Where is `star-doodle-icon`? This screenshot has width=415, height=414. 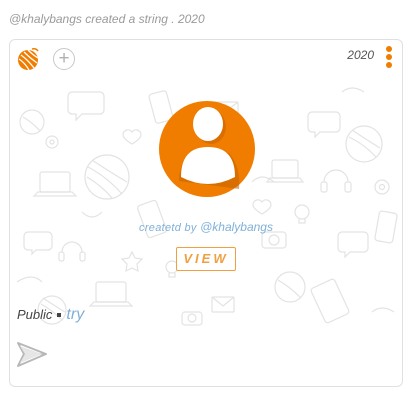
star-doodle-icon is located at coordinates (132, 261).